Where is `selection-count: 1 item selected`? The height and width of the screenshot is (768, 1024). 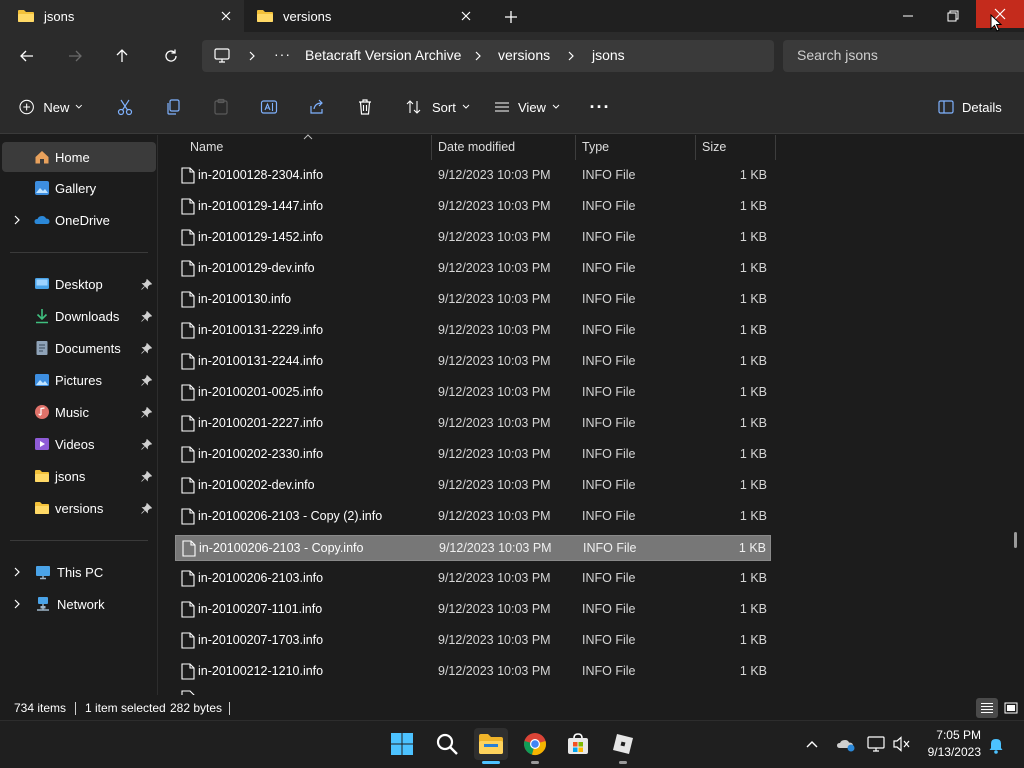 selection-count: 1 item selected is located at coordinates (125, 708).